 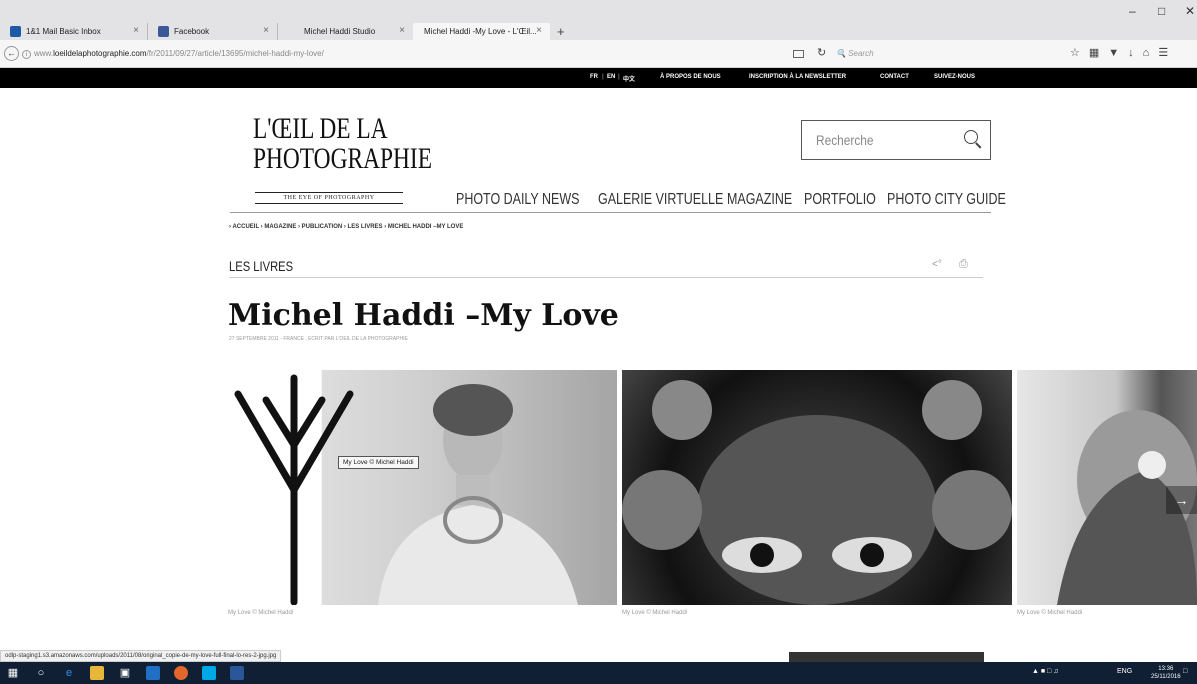 What do you see at coordinates (821, 52) in the screenshot?
I see `reload-icon: ↻` at bounding box center [821, 52].